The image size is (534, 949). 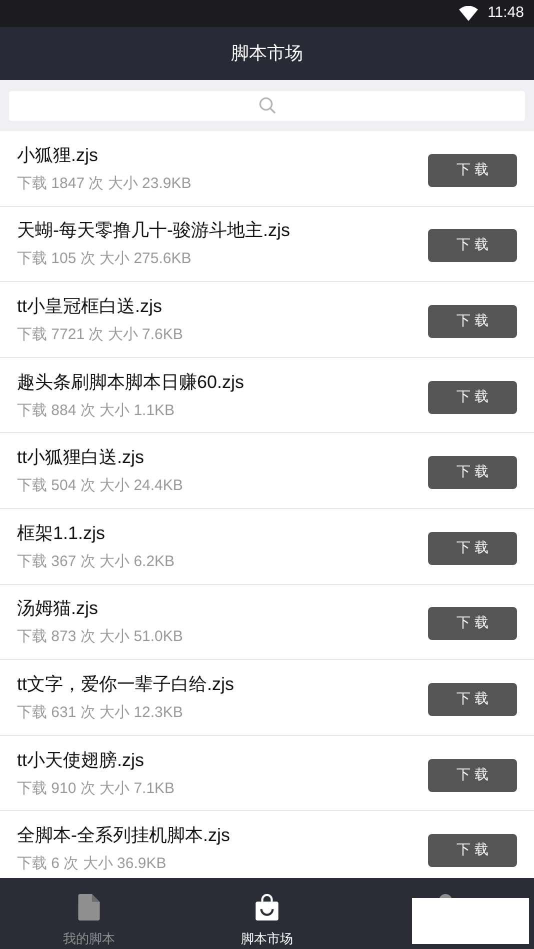 What do you see at coordinates (267, 54) in the screenshot?
I see `page-title: 脚本市场` at bounding box center [267, 54].